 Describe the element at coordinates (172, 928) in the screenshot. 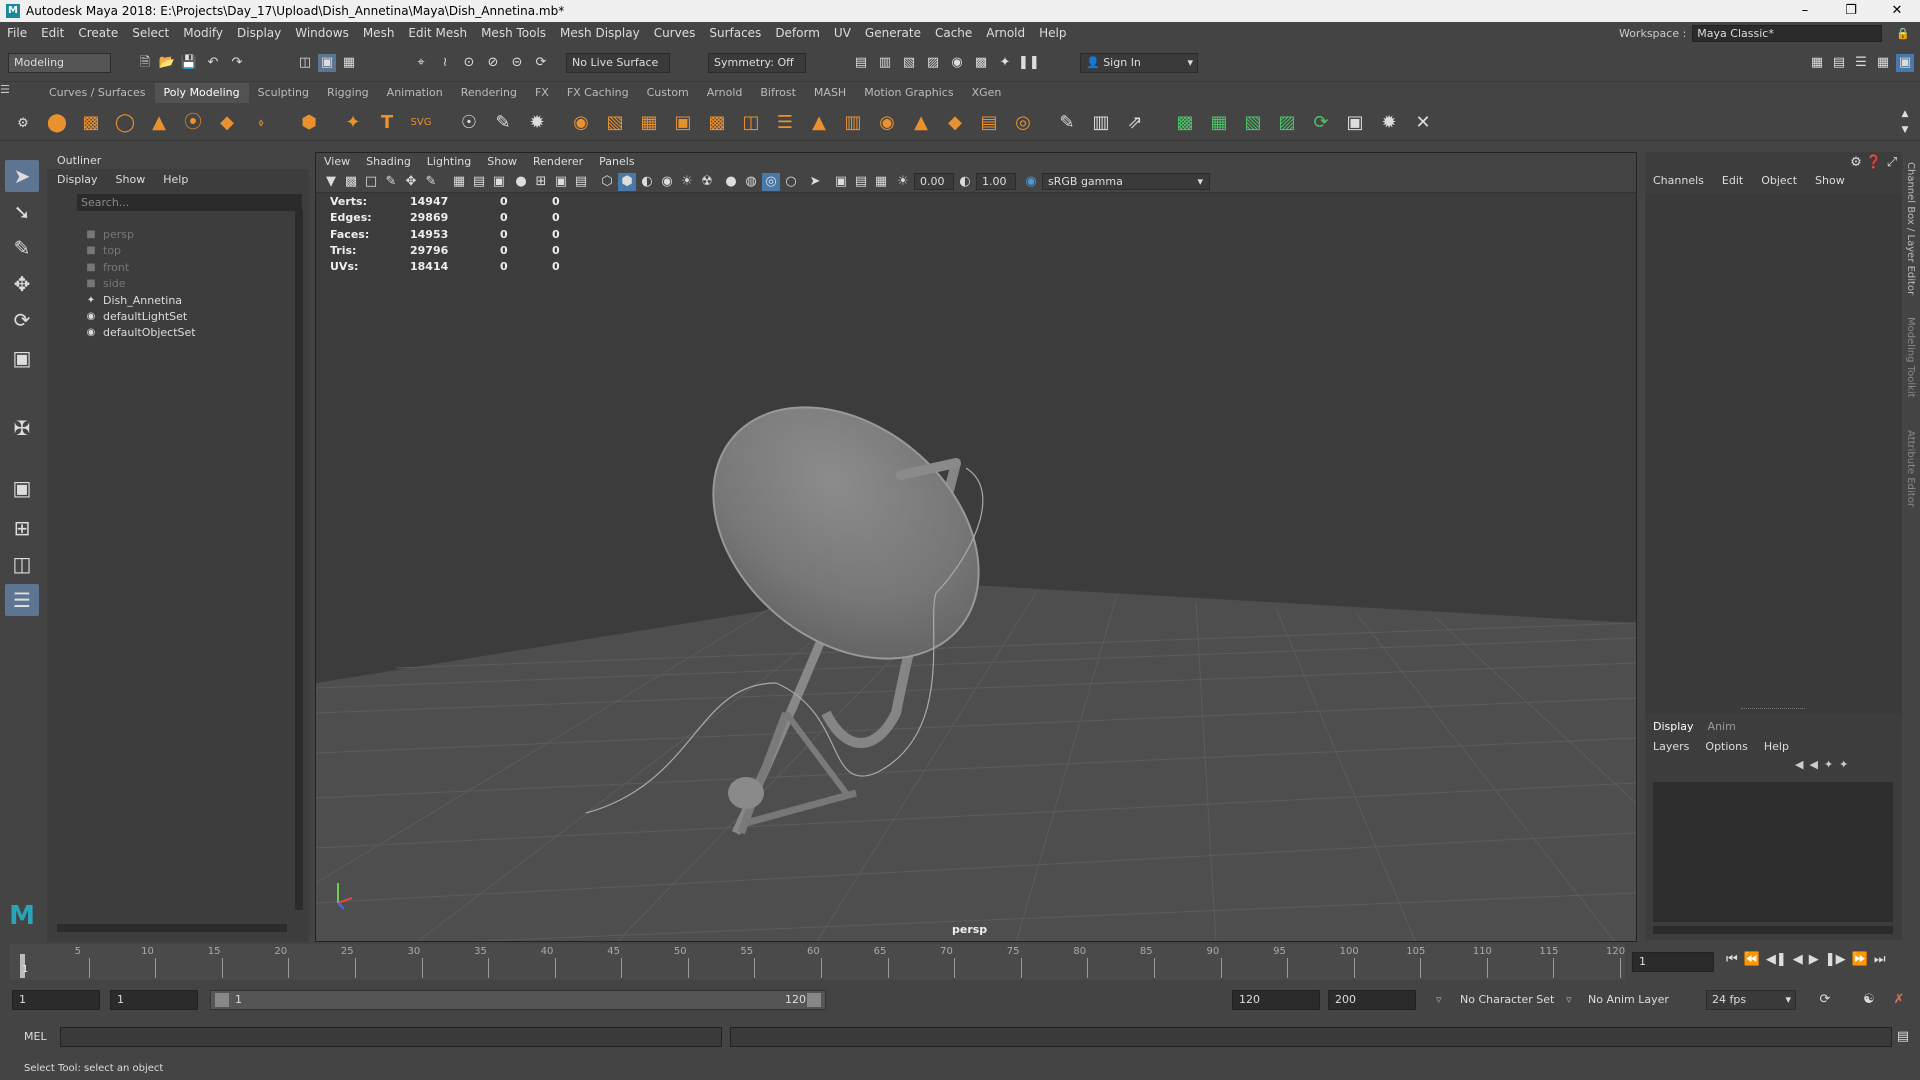

I see `outliner-horizontal-scrollbar` at that location.